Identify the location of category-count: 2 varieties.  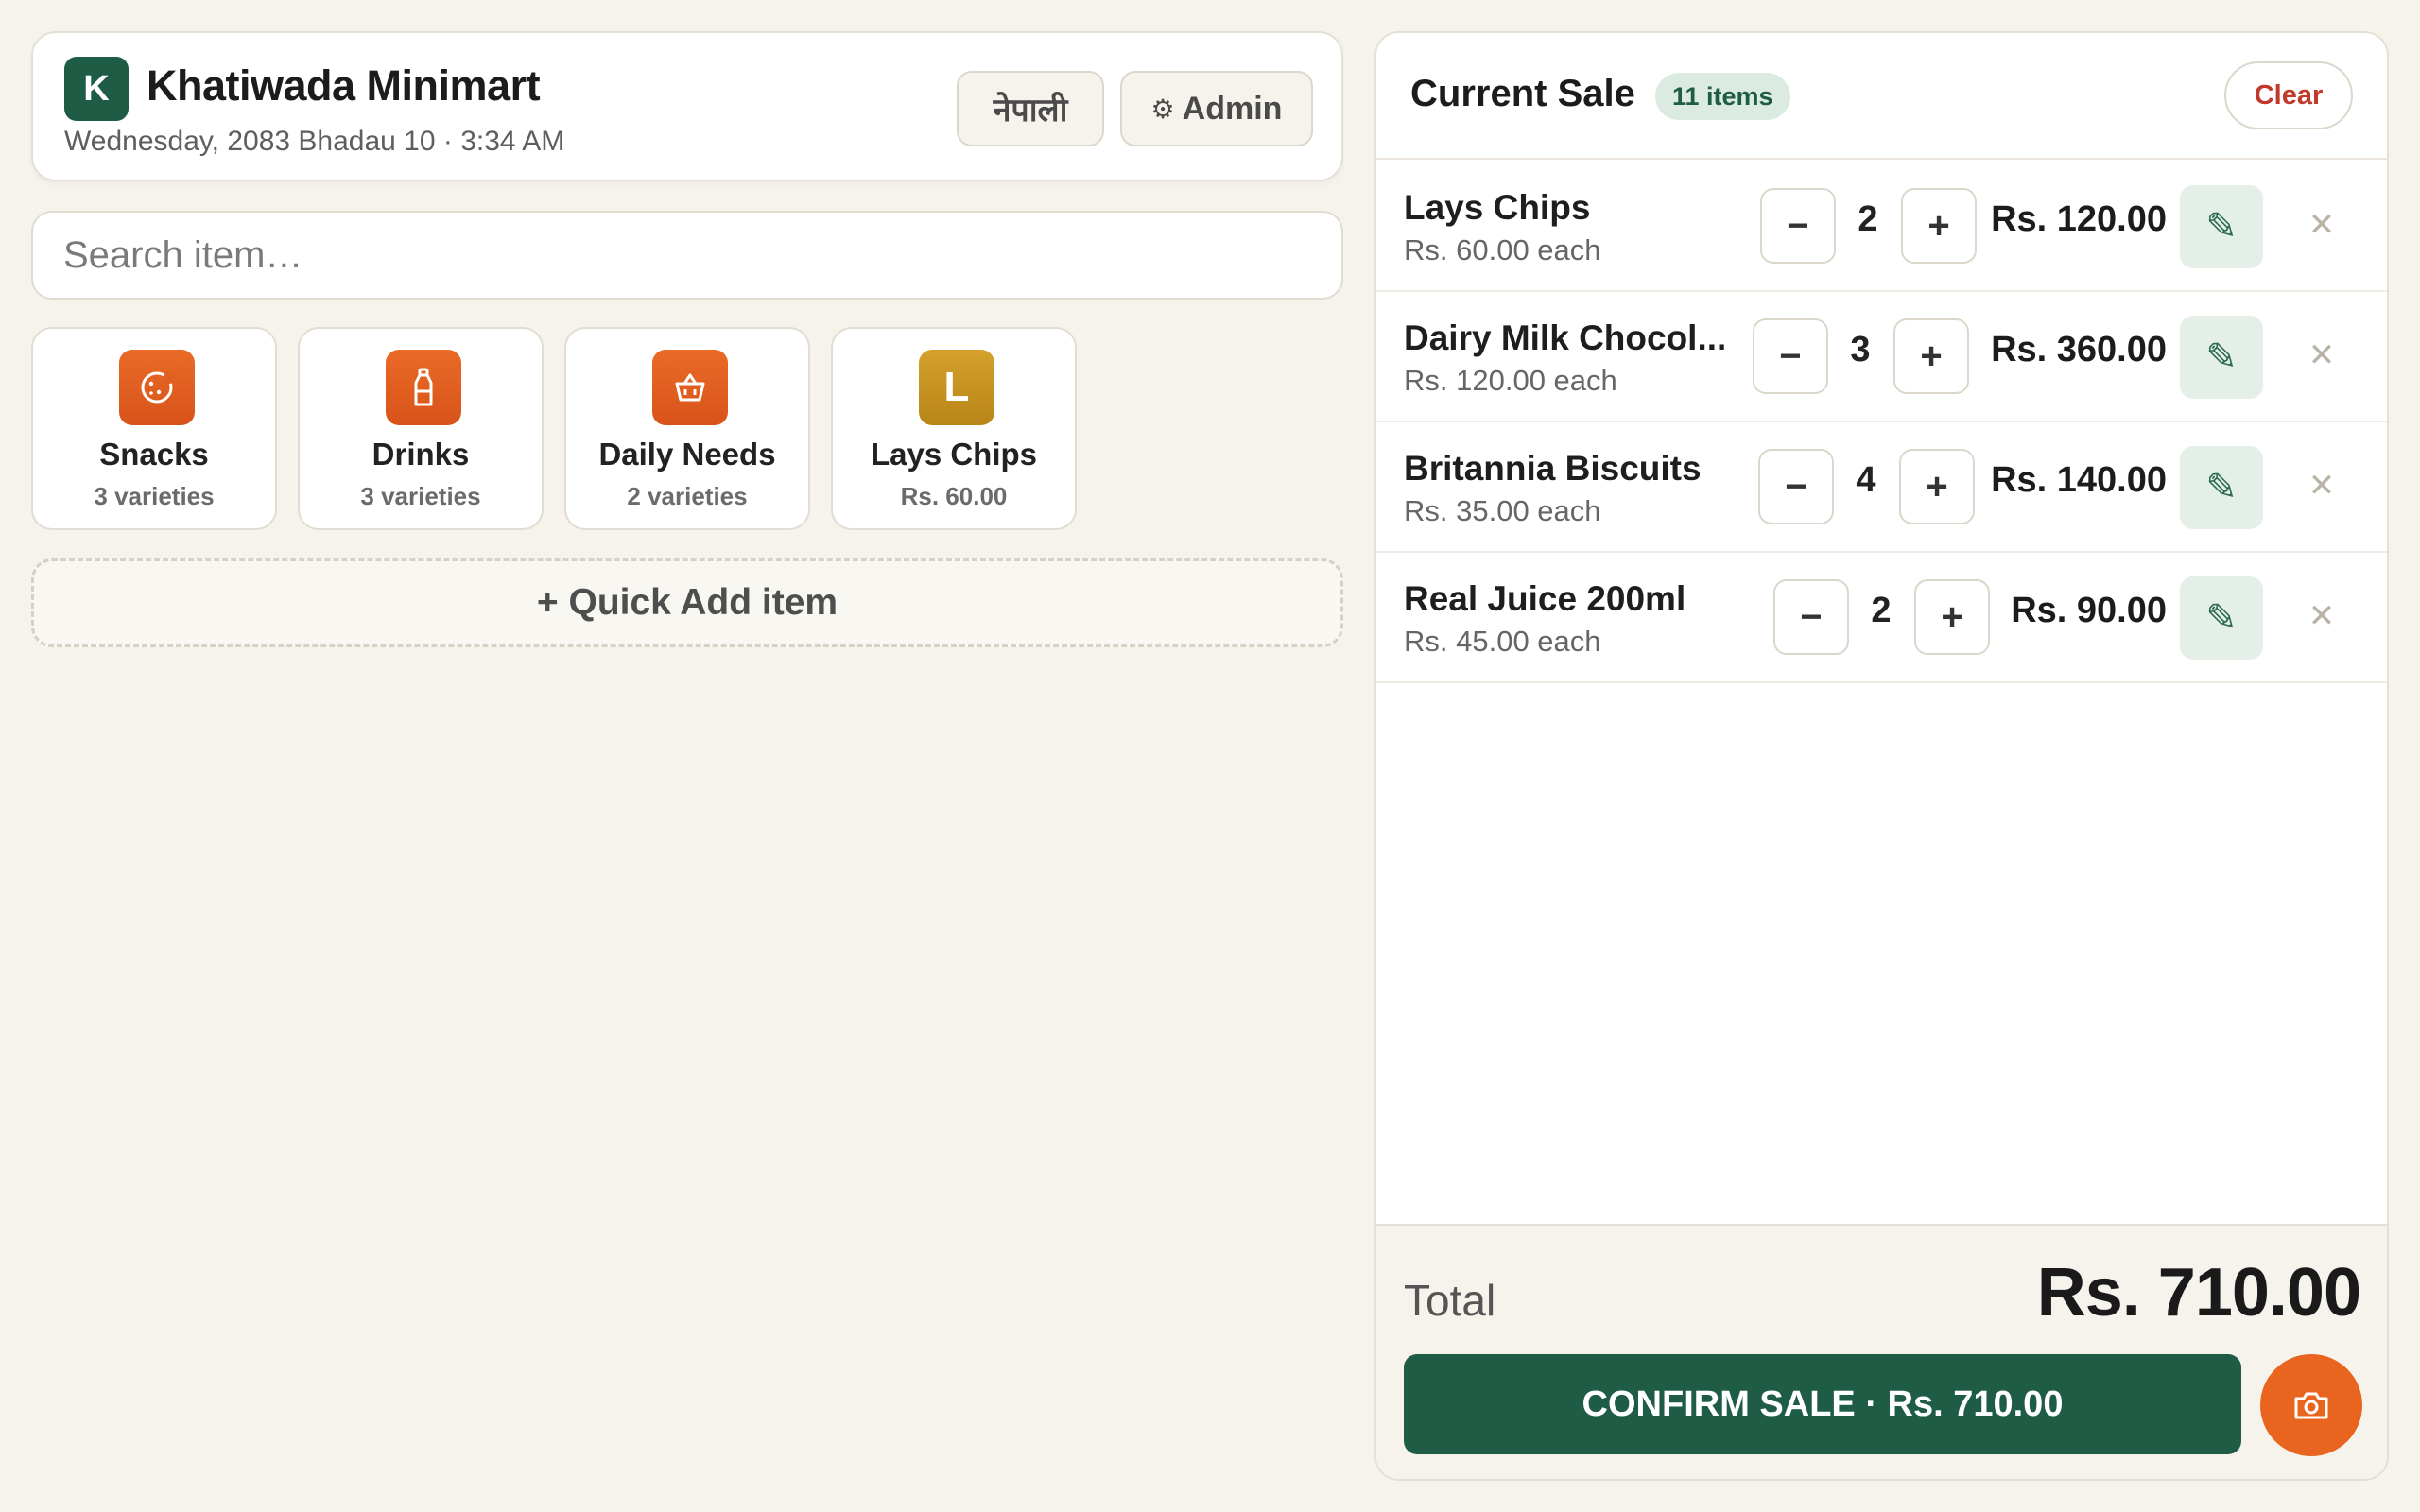
(687, 496).